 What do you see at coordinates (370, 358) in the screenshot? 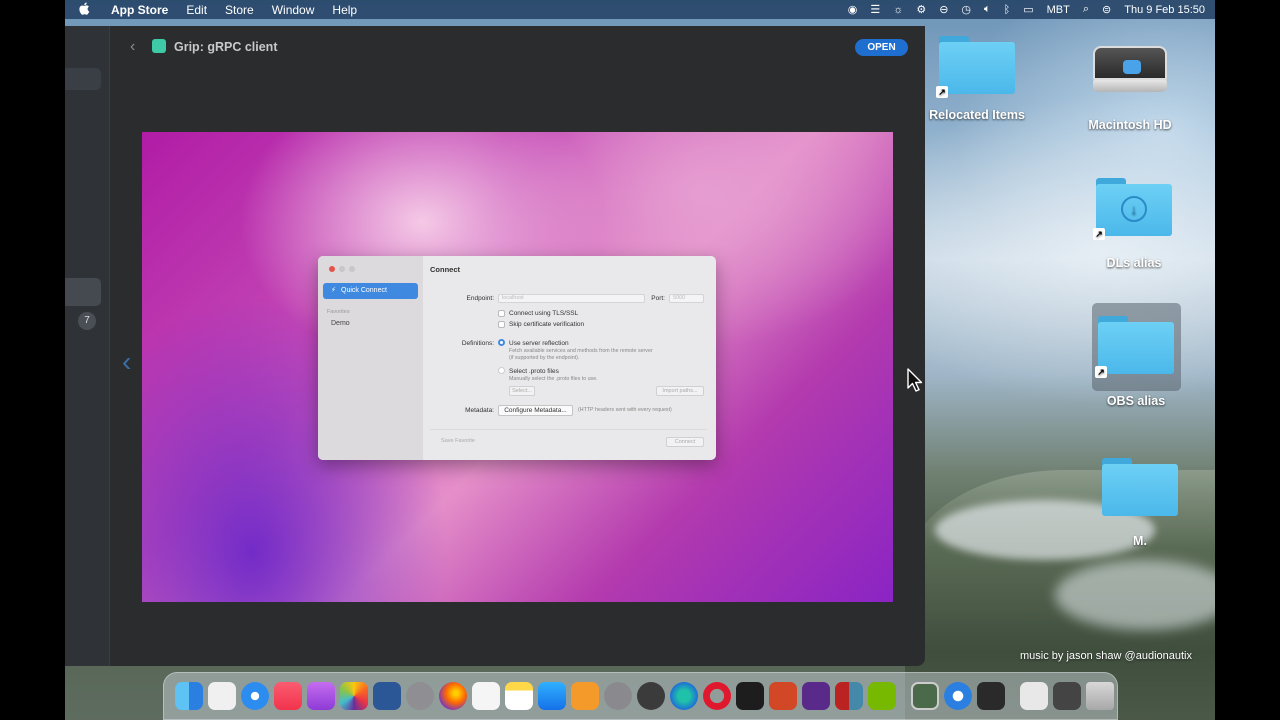
I see `dialog-sidebar: ⚡︎ Quick Connect Favorites Demo` at bounding box center [370, 358].